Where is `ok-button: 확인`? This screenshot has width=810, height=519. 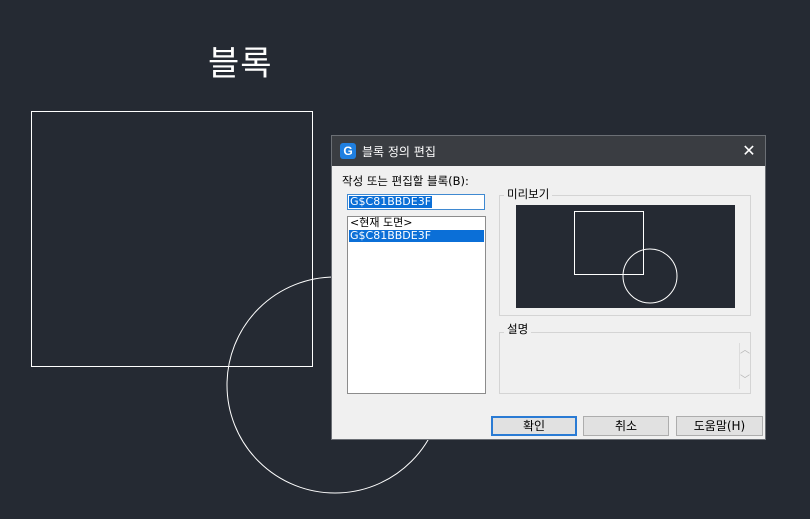 ok-button: 확인 is located at coordinates (534, 426).